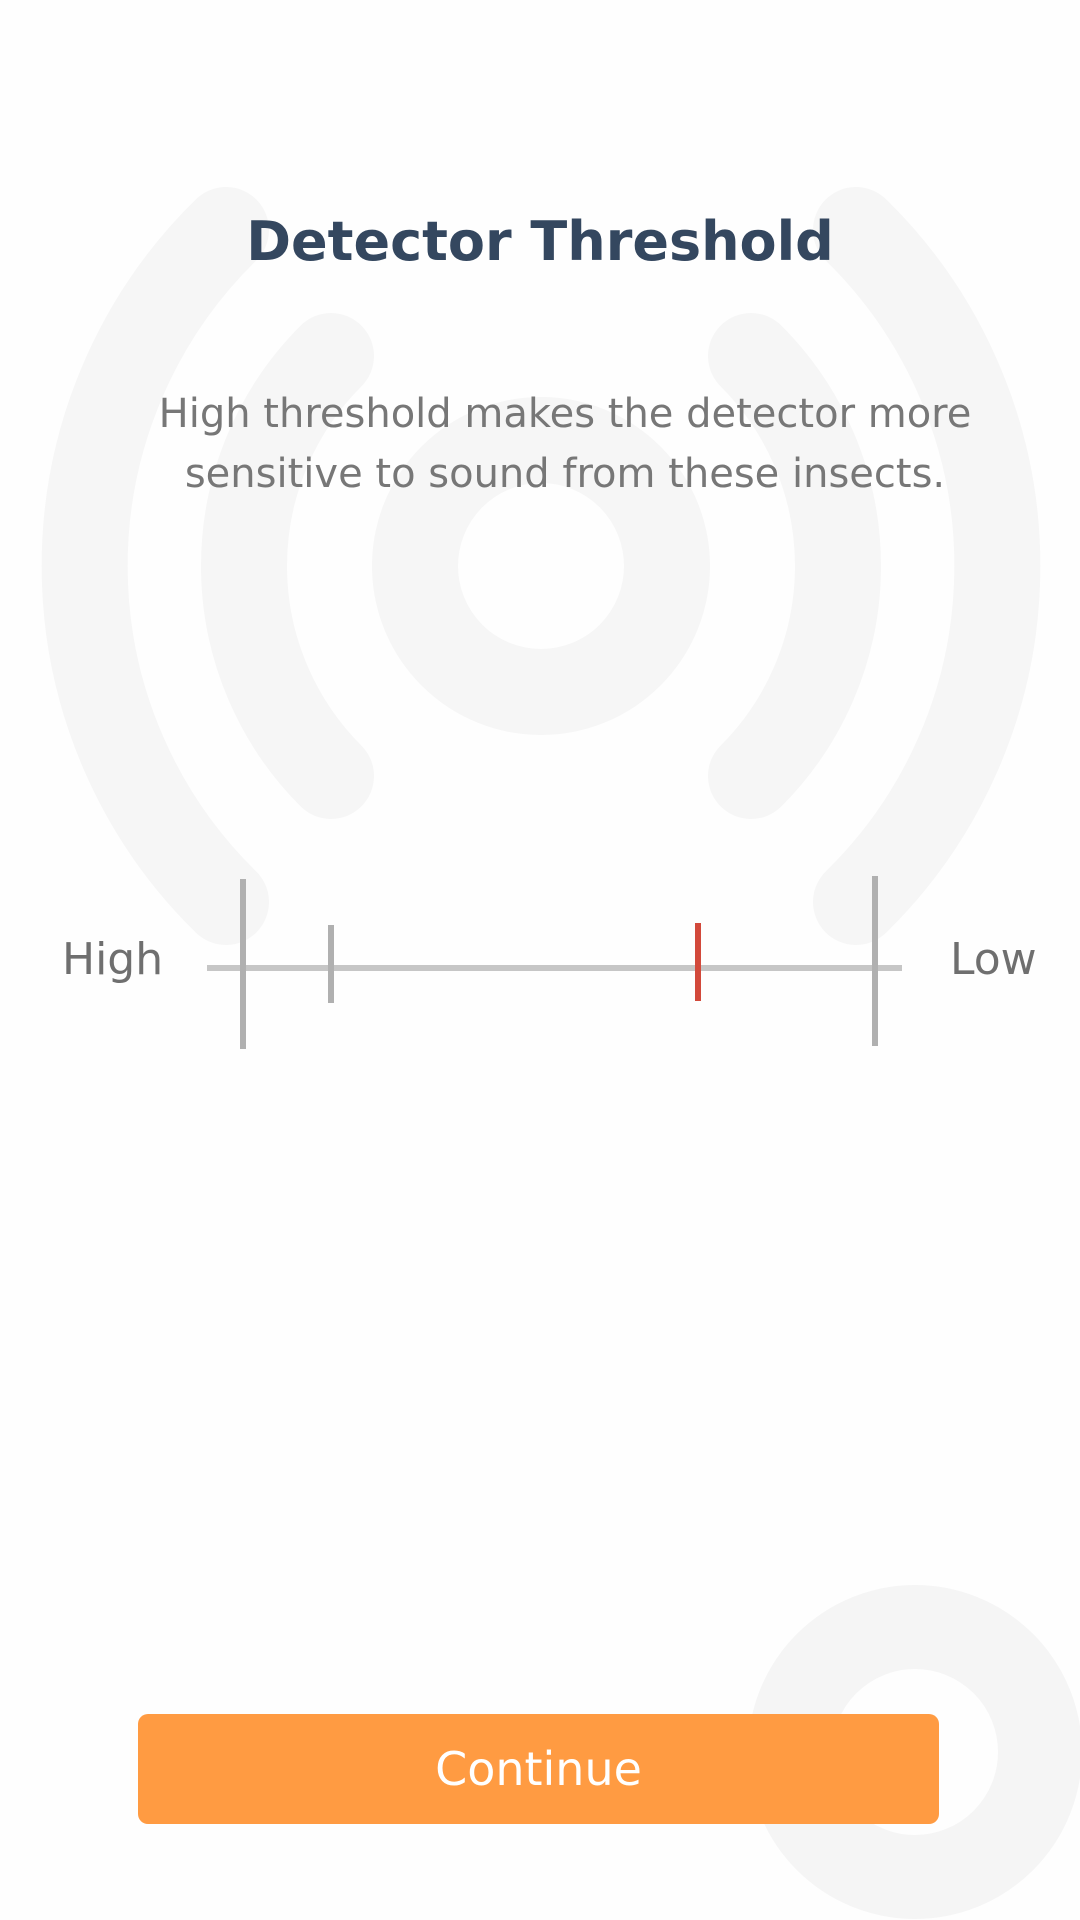  What do you see at coordinates (113, 959) in the screenshot?
I see `slider-label-high: High` at bounding box center [113, 959].